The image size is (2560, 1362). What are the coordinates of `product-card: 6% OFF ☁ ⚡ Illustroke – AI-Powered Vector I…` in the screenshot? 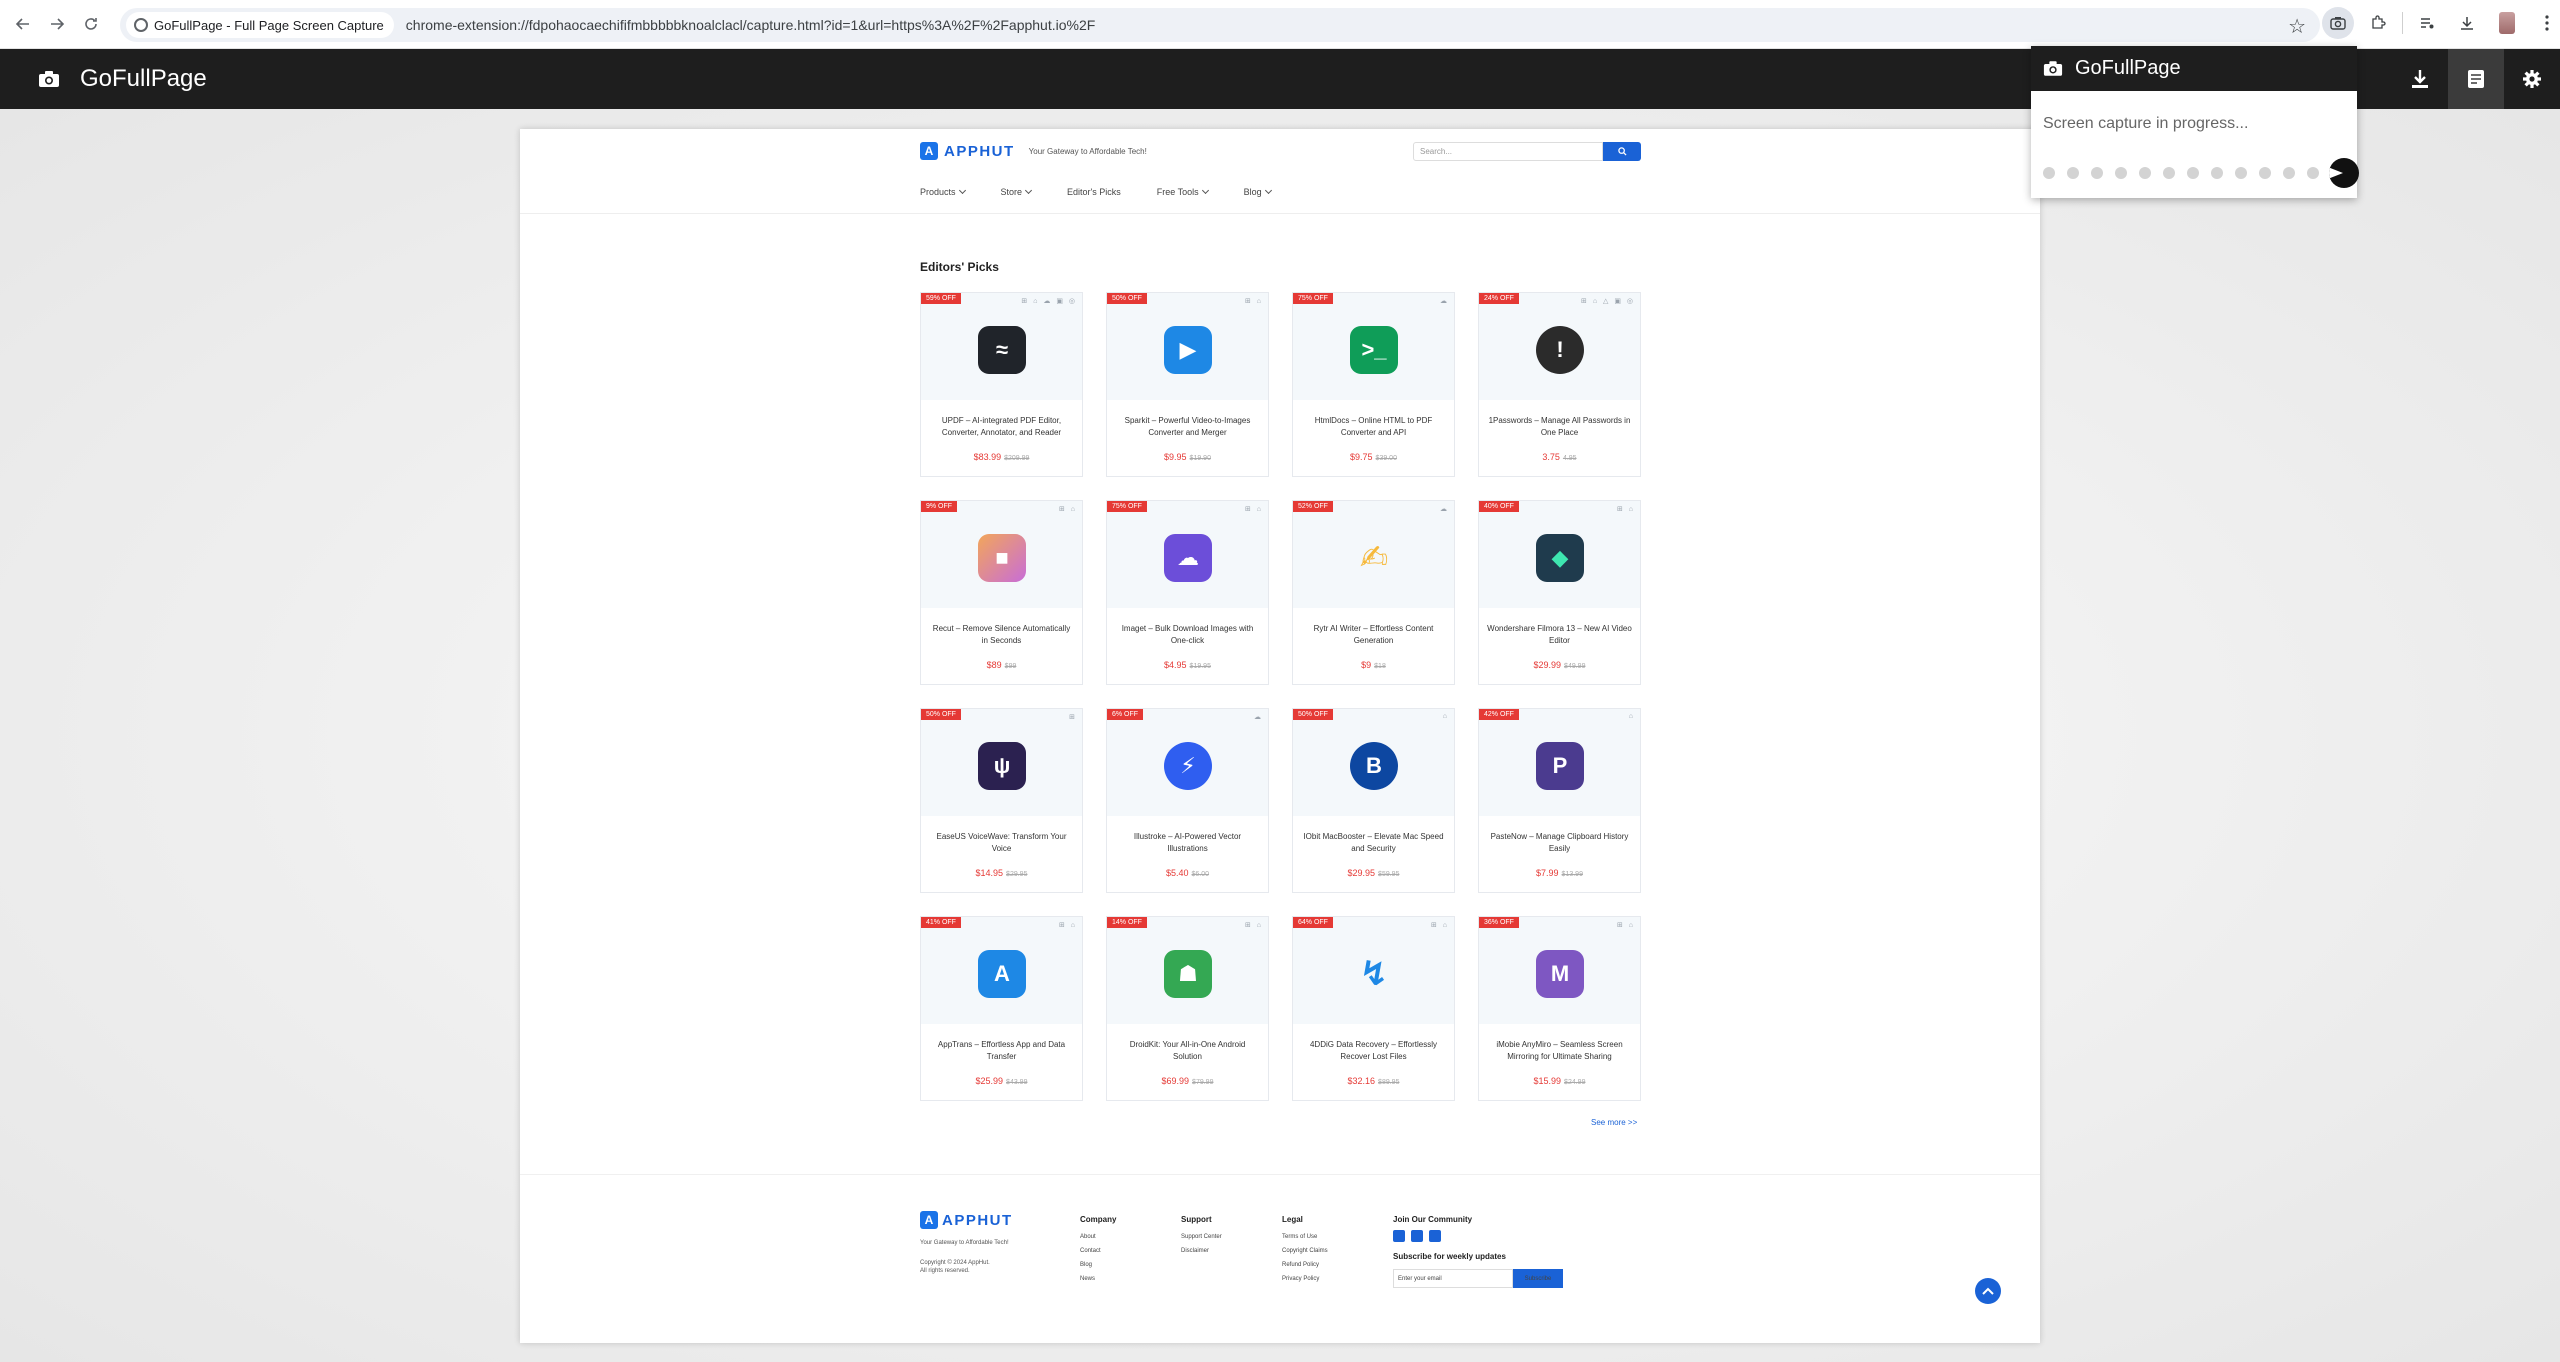 It's located at (1187, 800).